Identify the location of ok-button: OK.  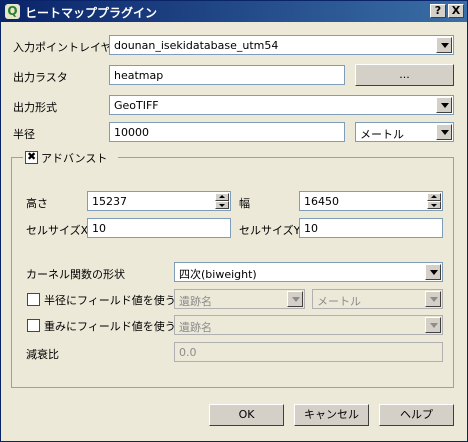
(246, 415).